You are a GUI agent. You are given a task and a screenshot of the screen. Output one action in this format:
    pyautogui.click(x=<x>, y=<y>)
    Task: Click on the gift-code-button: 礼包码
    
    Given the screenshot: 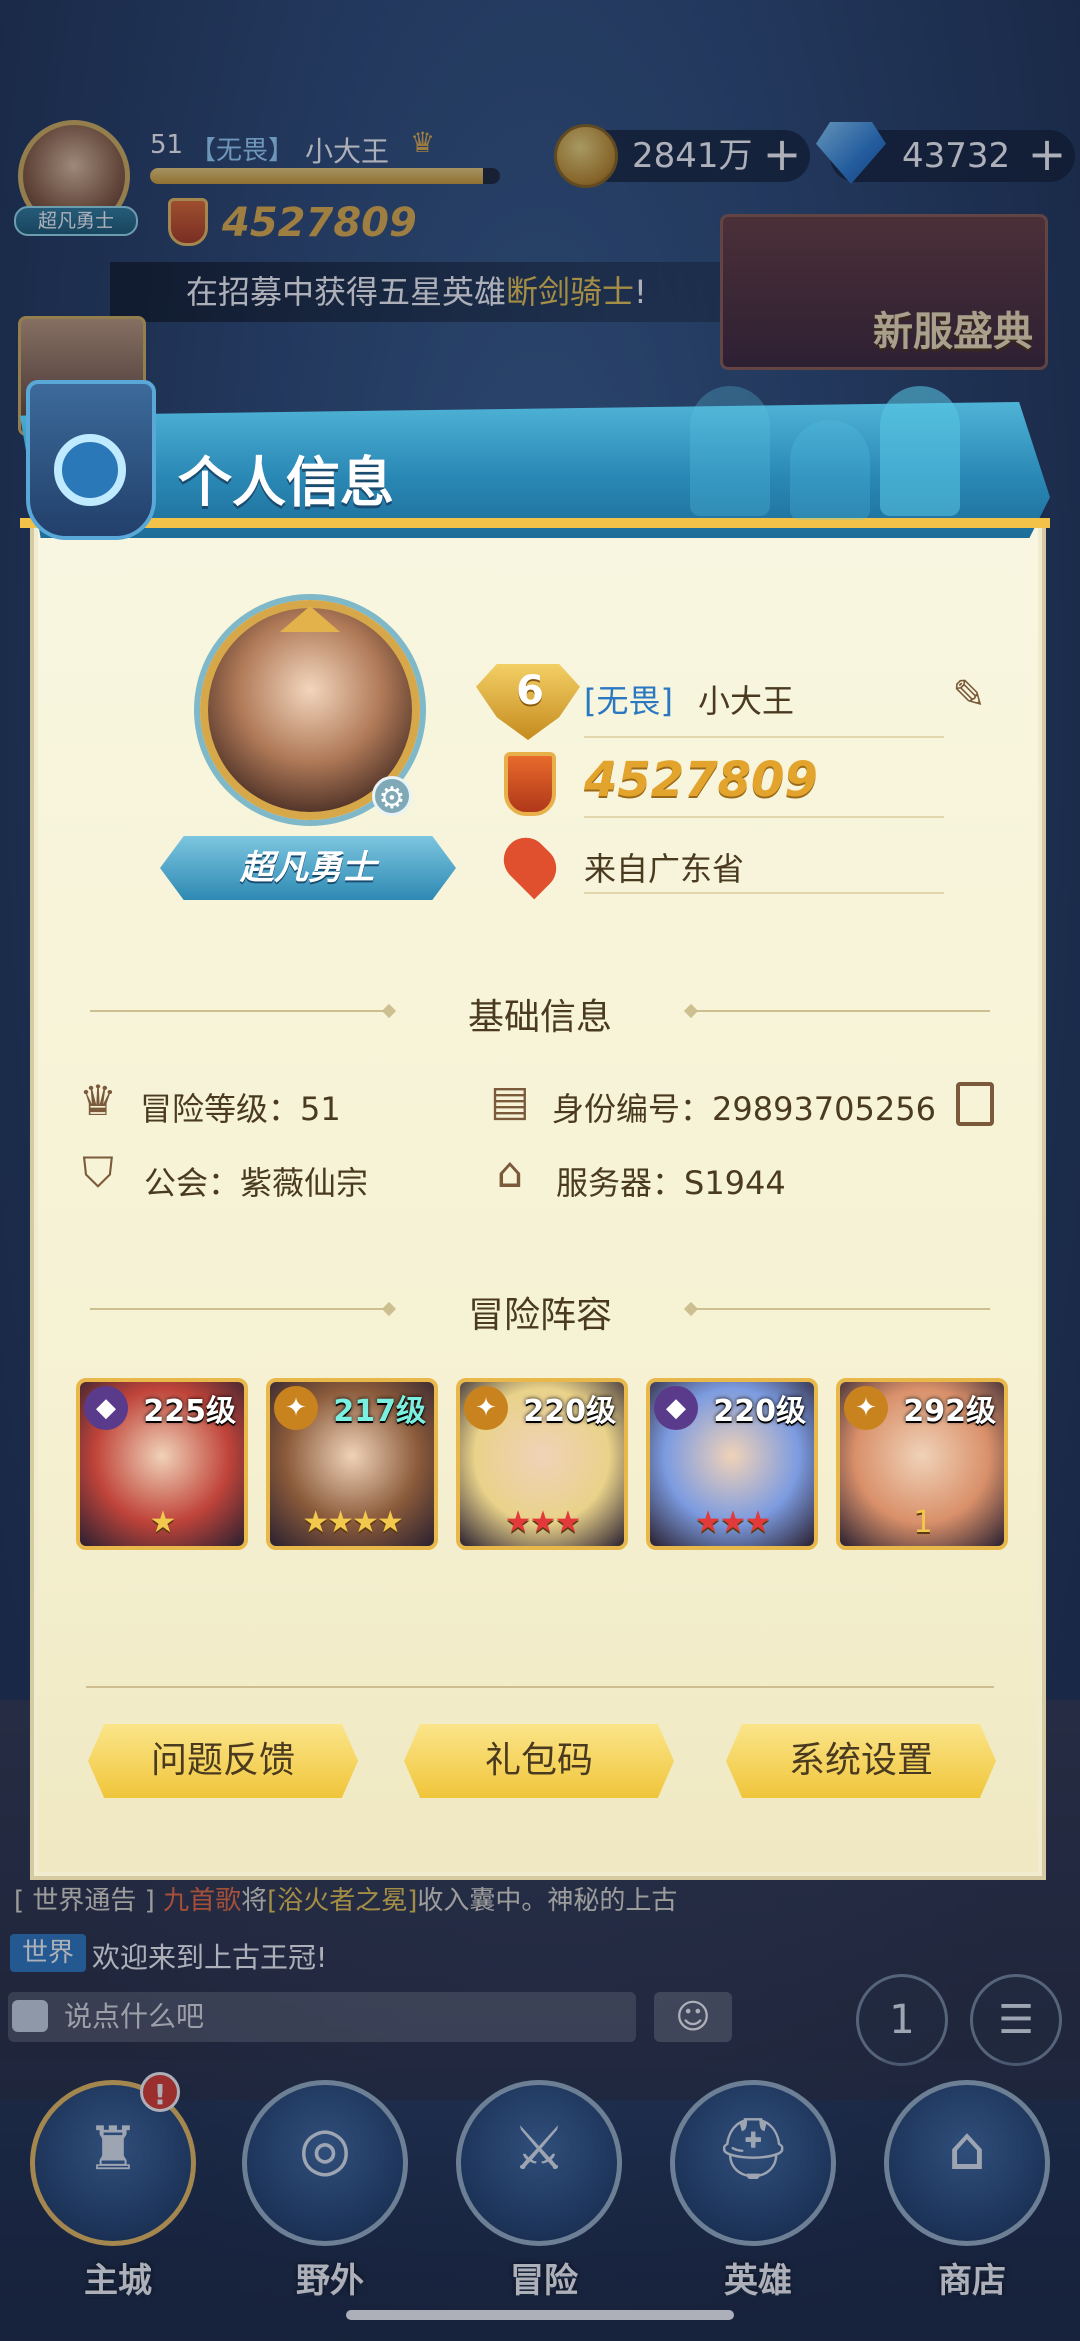 What is the action you would take?
    pyautogui.click(x=539, y=1761)
    